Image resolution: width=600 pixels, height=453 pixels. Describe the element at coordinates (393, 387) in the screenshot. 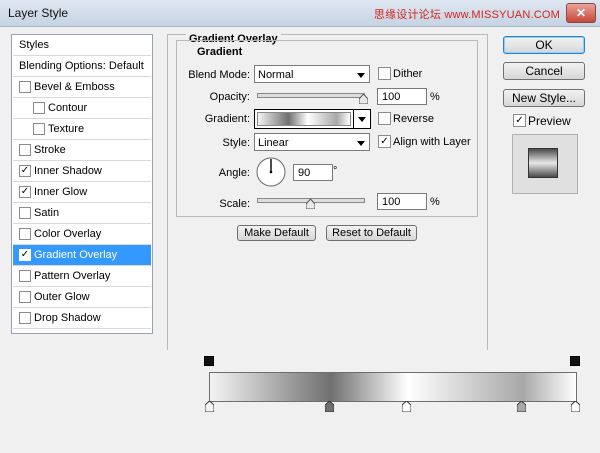

I see `gradient-ramp` at that location.